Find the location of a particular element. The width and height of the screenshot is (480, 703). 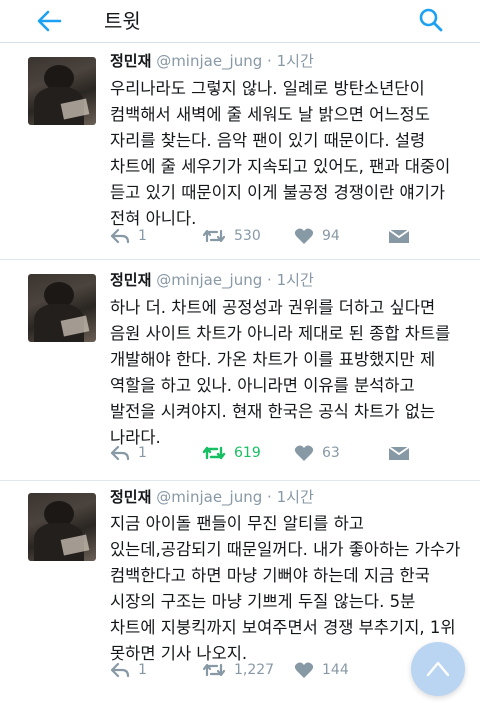

search-icon is located at coordinates (431, 20).